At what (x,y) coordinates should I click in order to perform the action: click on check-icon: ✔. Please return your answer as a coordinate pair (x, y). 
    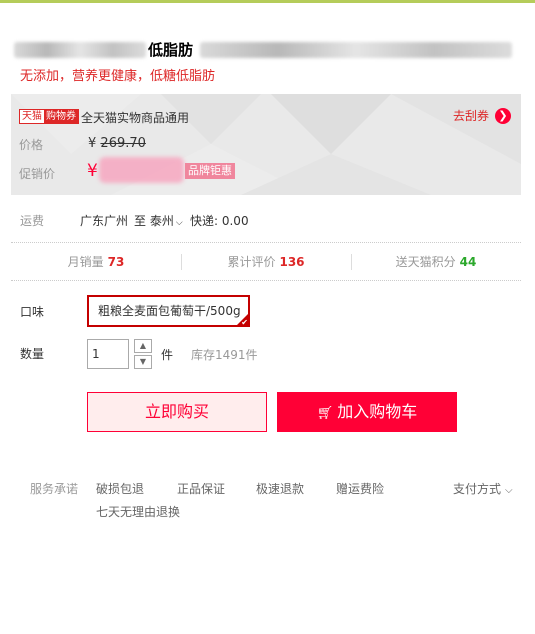
    Looking at the image, I should click on (244, 322).